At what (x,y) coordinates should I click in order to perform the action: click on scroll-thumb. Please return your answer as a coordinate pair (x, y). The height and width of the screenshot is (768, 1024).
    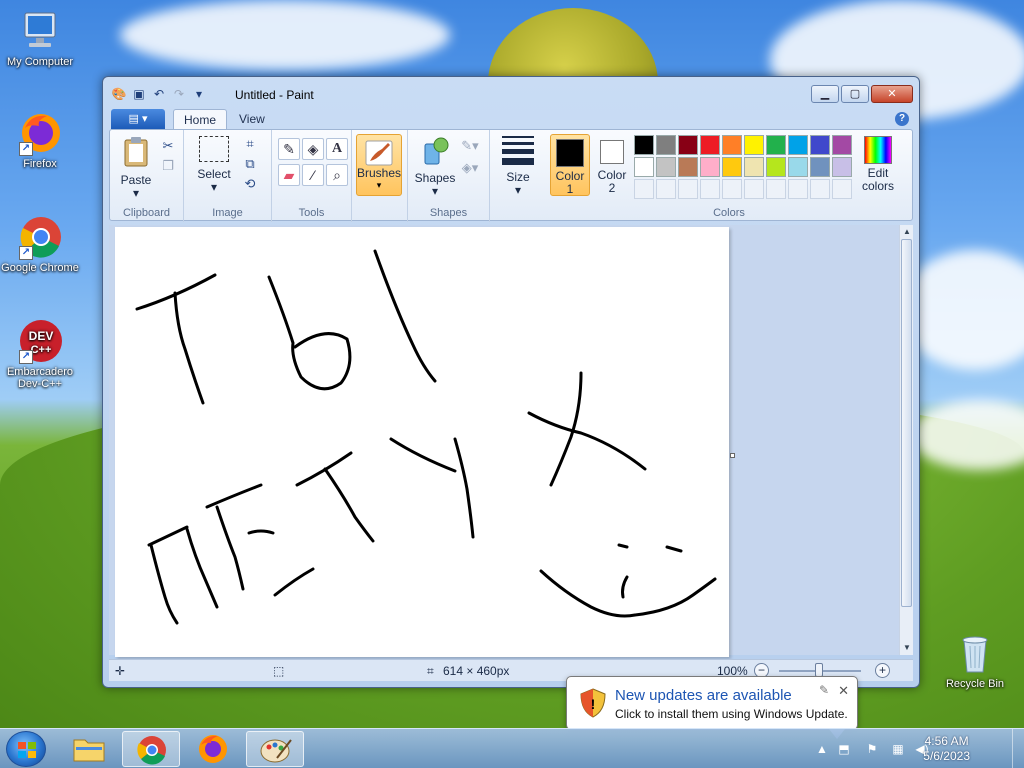
    Looking at the image, I should click on (906, 423).